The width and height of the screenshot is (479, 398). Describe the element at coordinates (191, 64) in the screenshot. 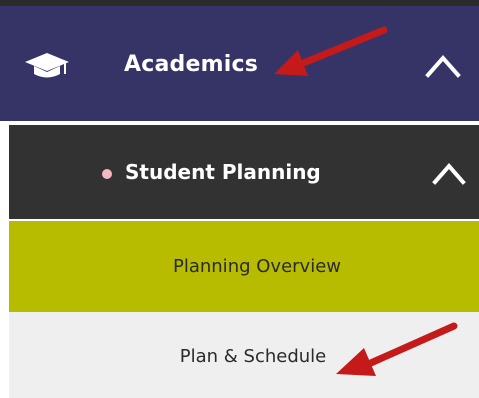

I see `menu-item-academics-label: Academics` at that location.